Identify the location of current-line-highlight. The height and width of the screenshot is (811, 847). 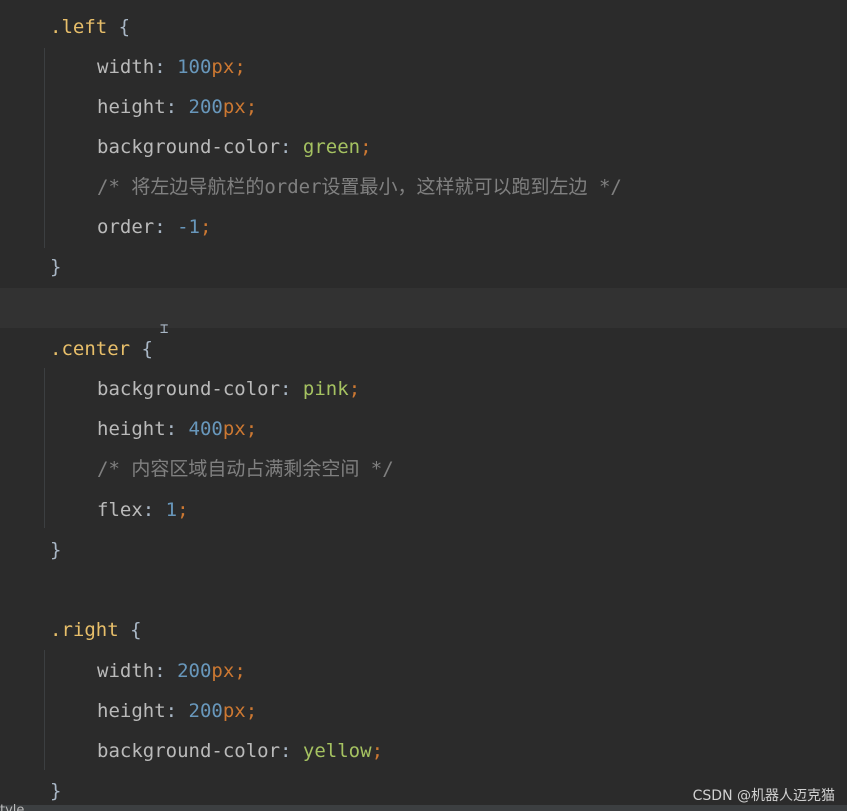
(423, 308).